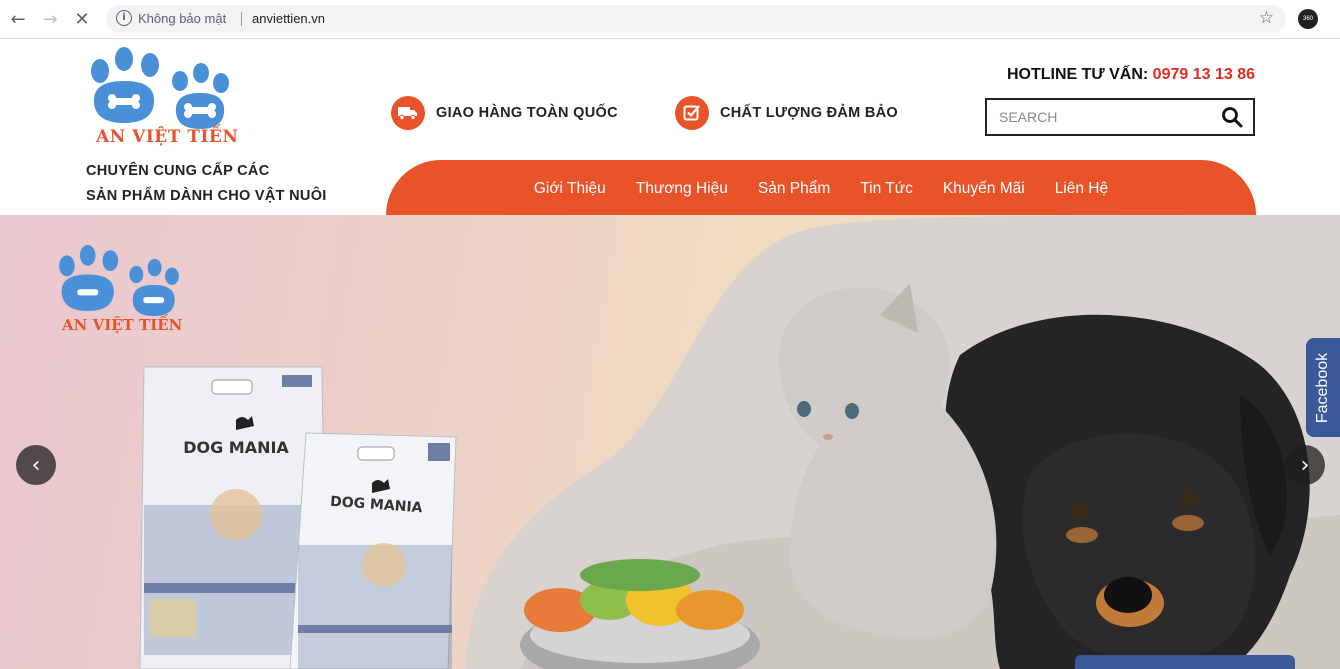  I want to click on profile-avatar: 360, so click(1308, 19).